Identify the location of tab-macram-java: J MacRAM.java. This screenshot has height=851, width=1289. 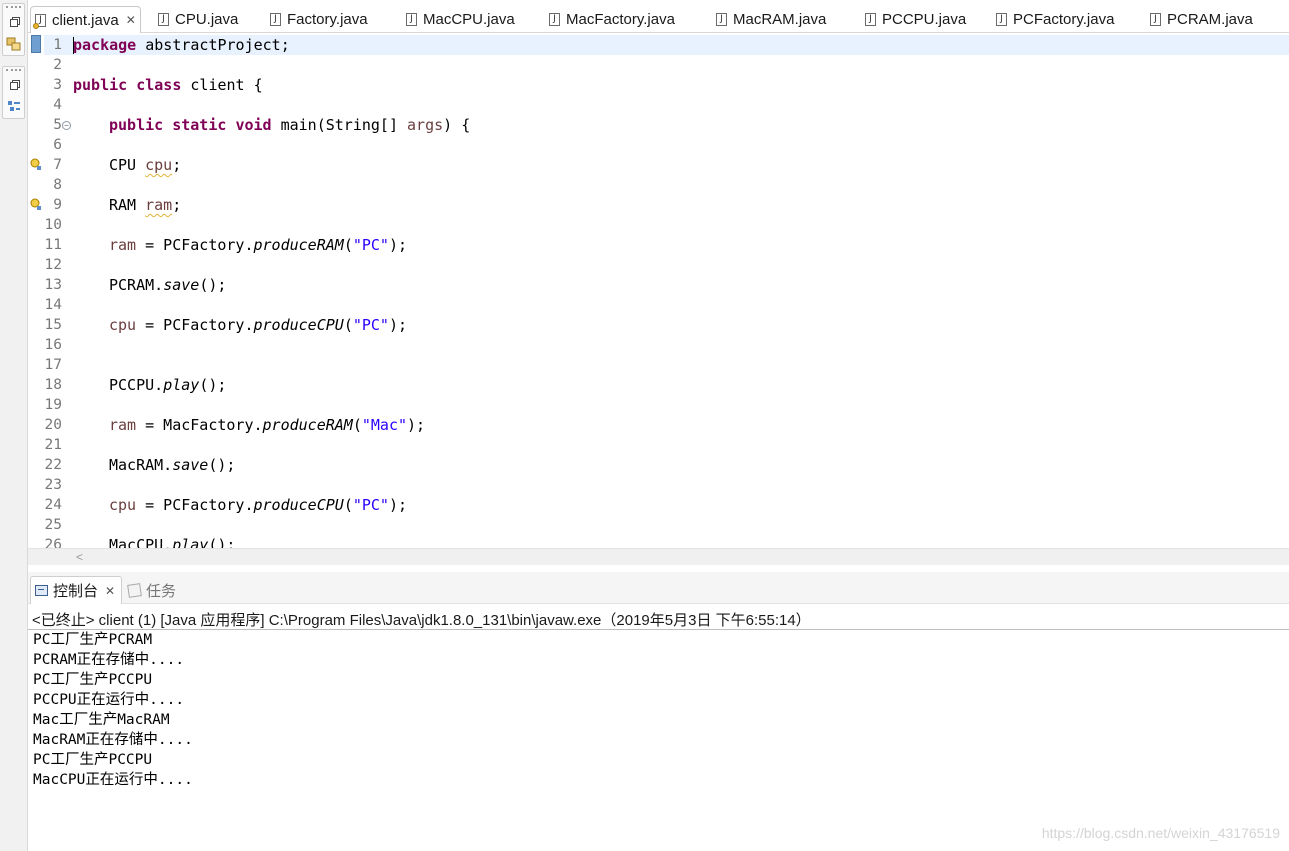
(771, 19).